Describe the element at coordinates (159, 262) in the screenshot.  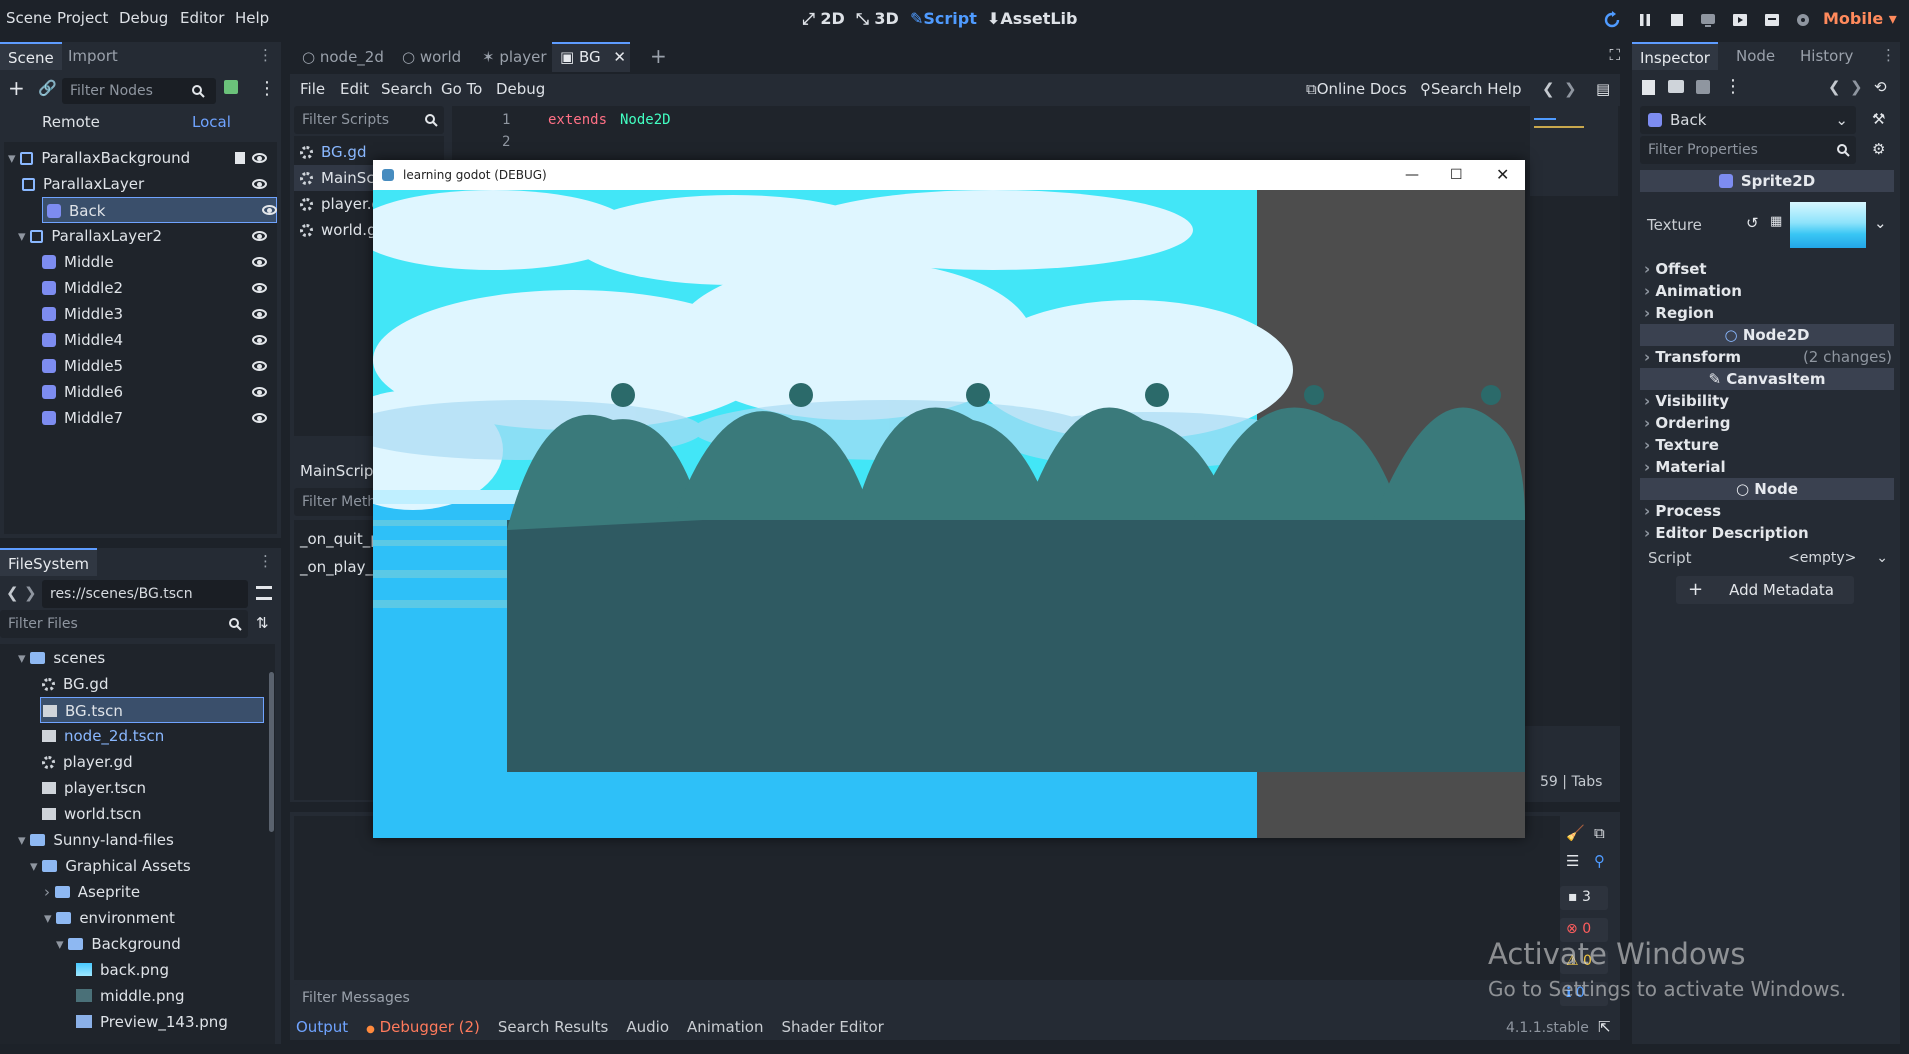
I see `tree-item-middle: Middle` at that location.